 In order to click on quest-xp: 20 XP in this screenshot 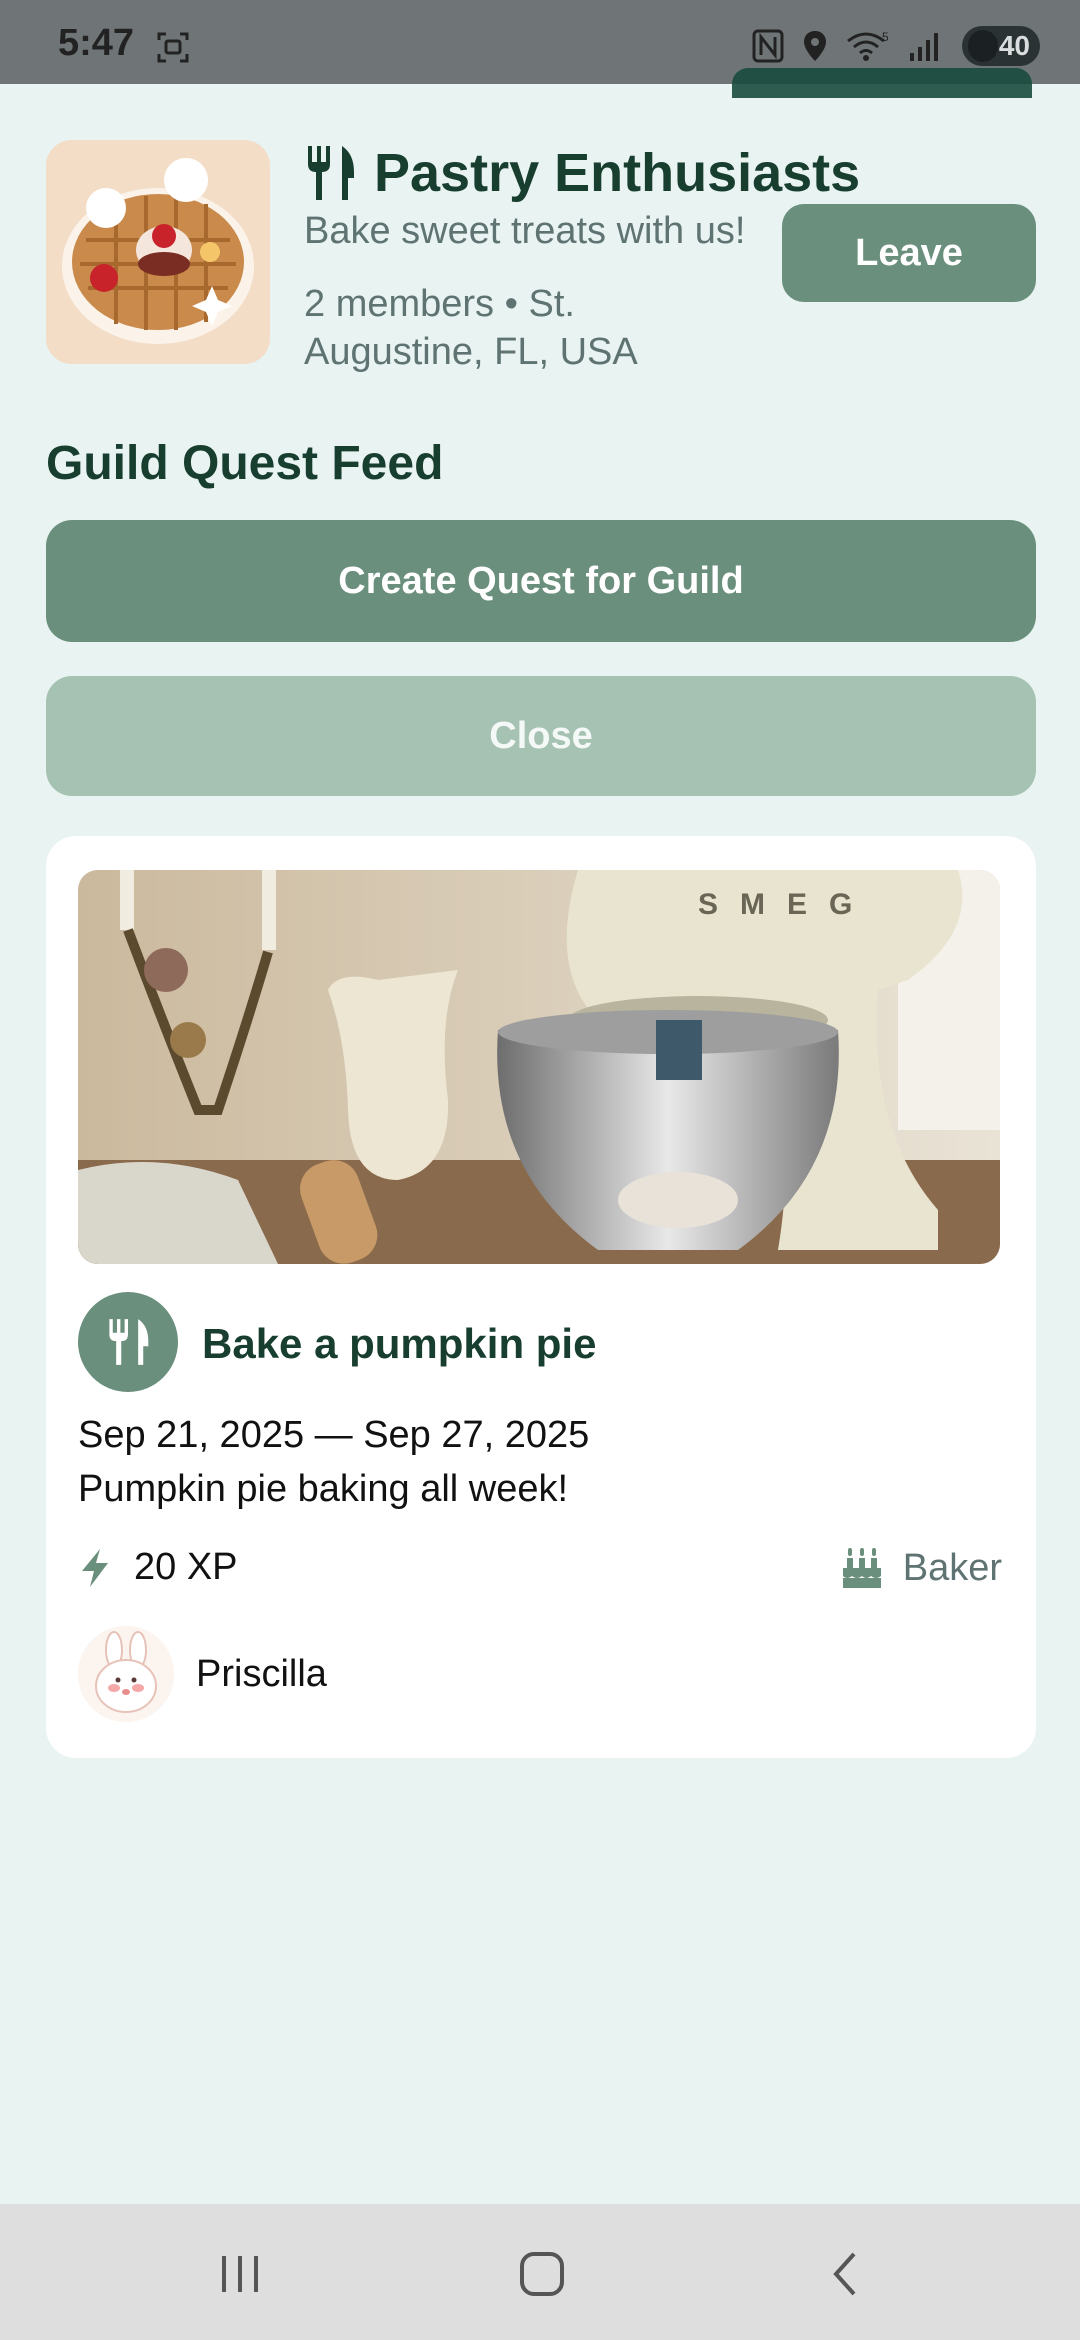, I will do `click(186, 1567)`.